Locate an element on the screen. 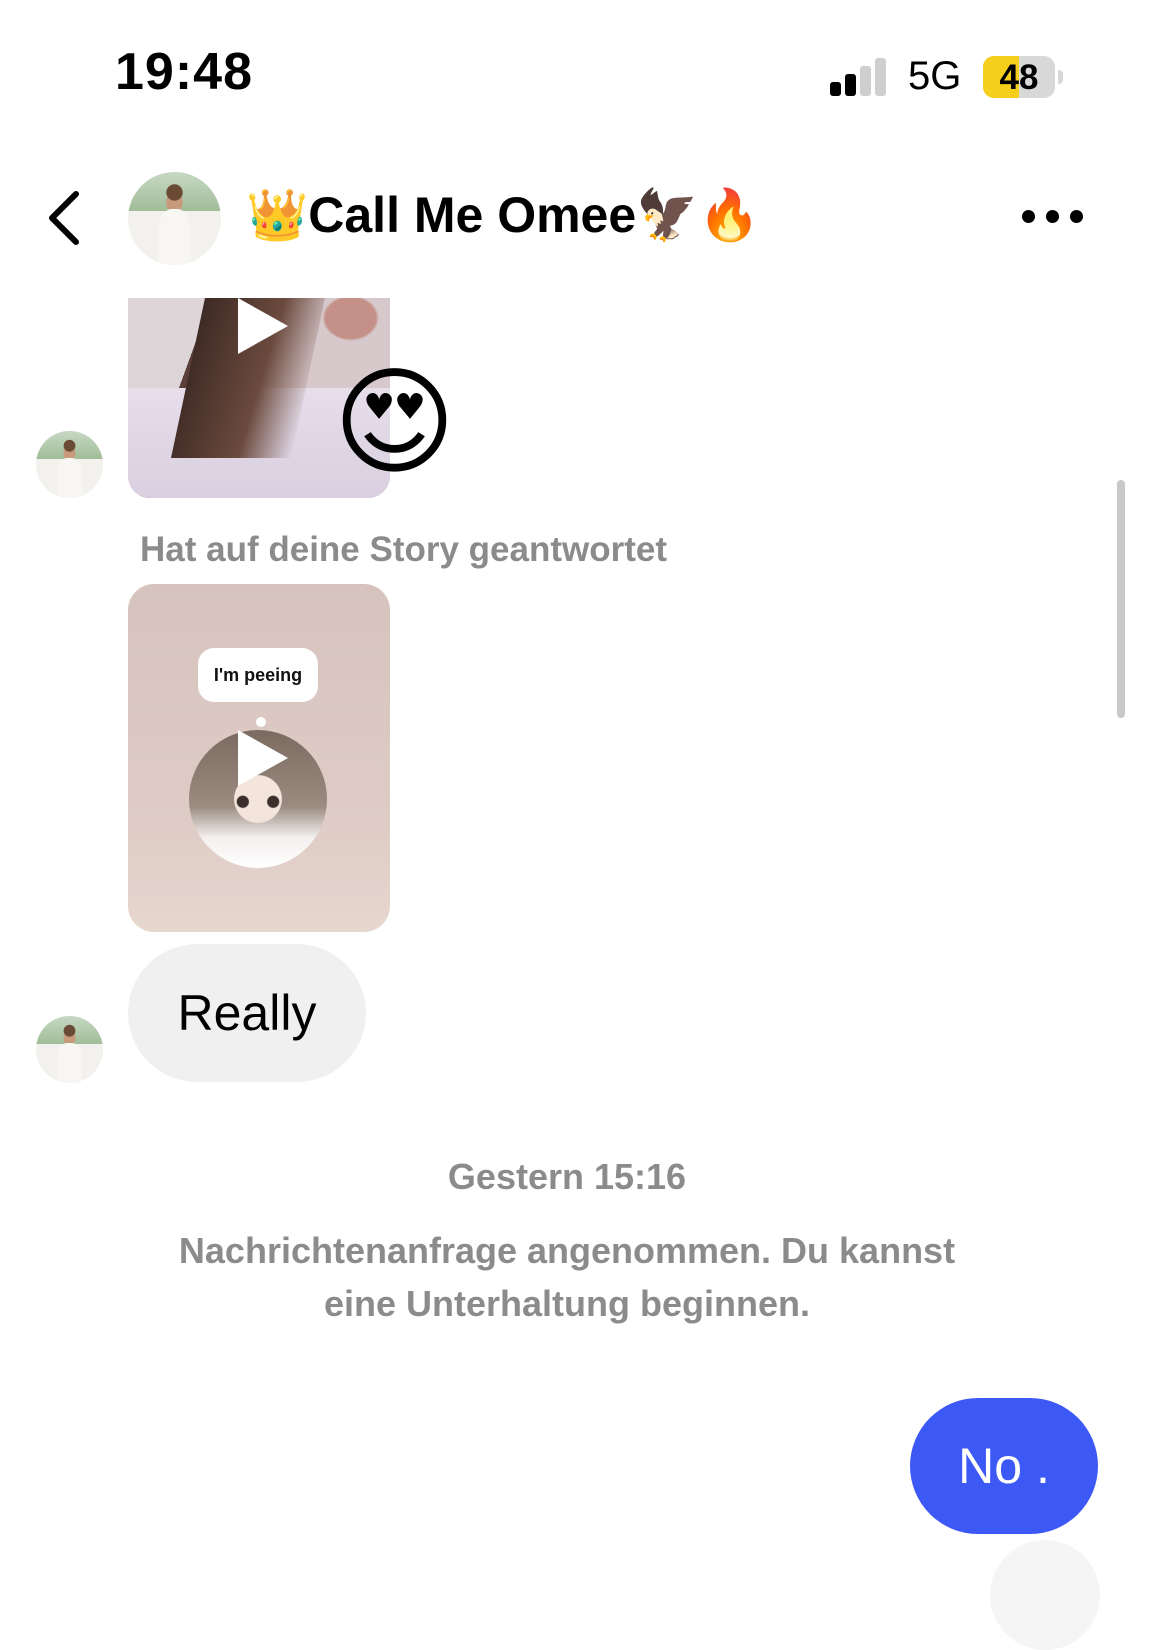  story-sticker-text: I'm peeing is located at coordinates (258, 675).